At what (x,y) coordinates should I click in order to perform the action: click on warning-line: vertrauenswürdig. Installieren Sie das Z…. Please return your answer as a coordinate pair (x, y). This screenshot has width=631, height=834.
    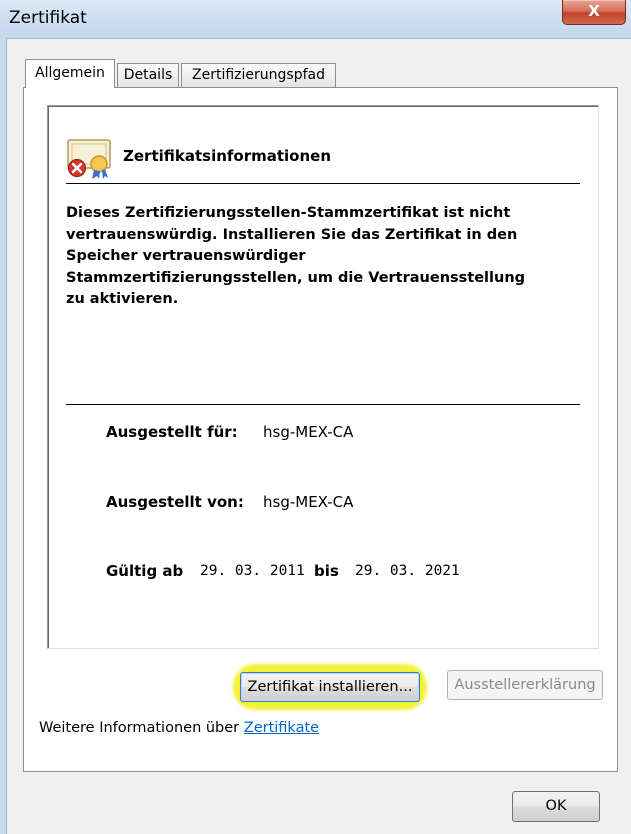
    Looking at the image, I should click on (292, 234).